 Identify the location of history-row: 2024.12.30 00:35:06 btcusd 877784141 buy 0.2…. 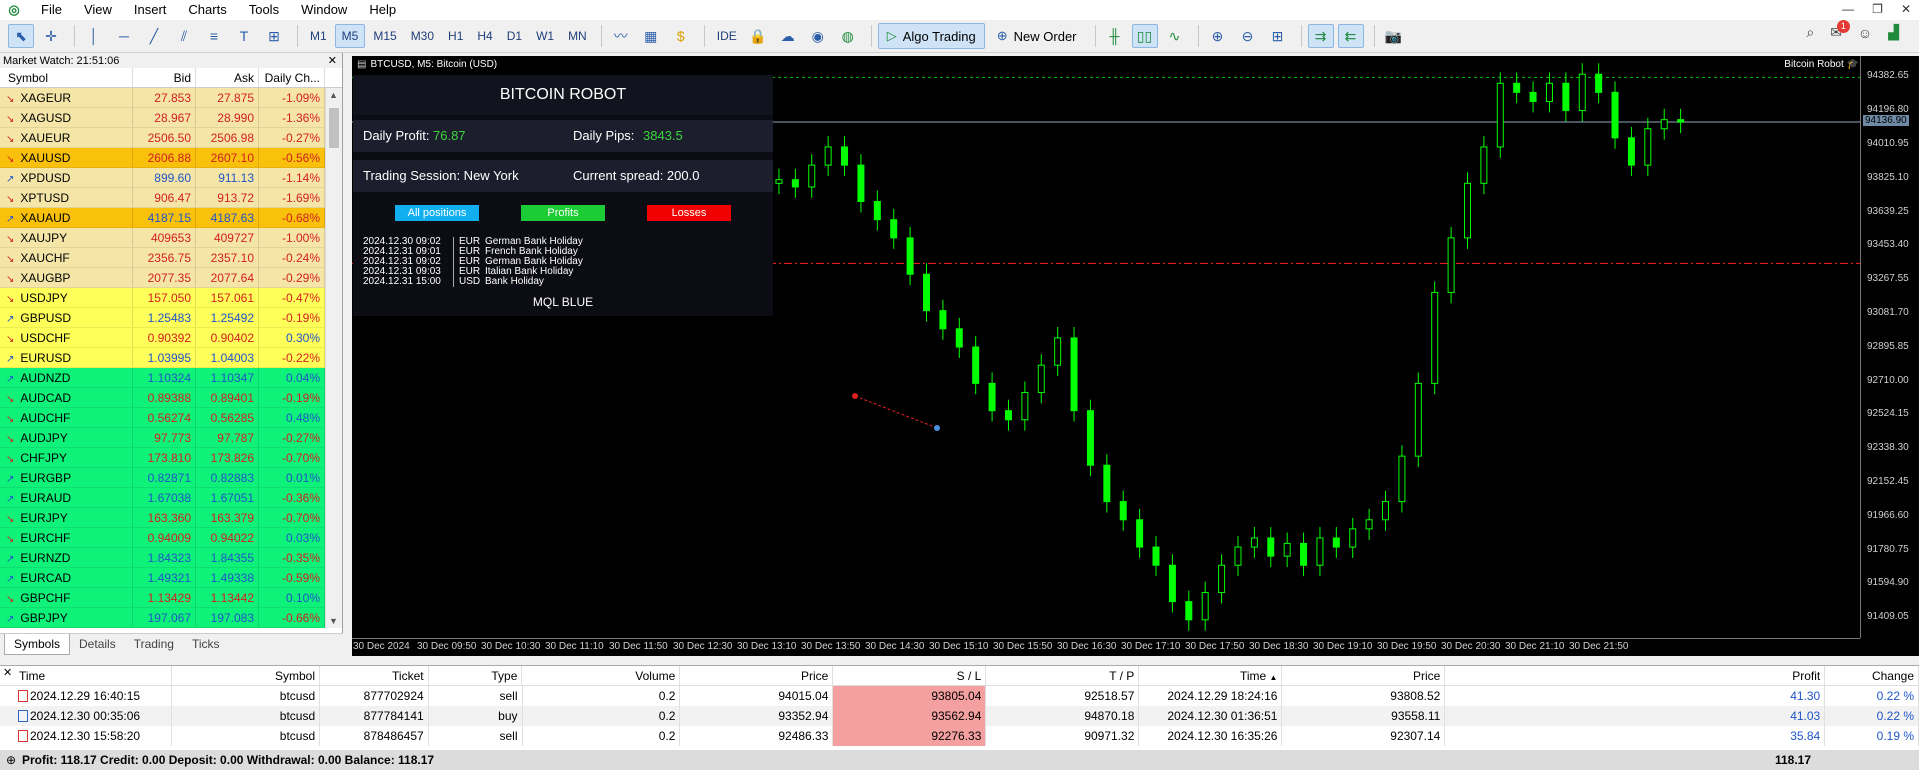
(959, 716).